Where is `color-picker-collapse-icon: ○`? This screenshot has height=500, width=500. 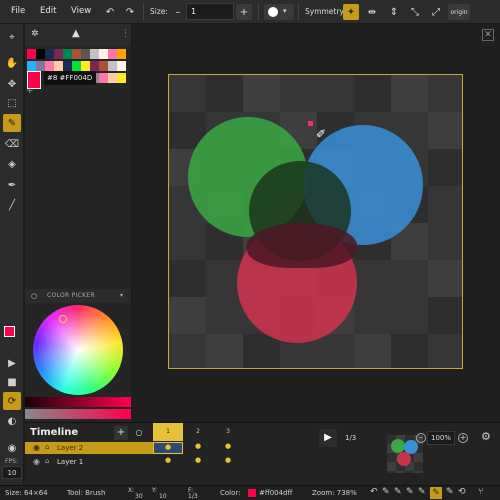 color-picker-collapse-icon: ○ is located at coordinates (34, 296).